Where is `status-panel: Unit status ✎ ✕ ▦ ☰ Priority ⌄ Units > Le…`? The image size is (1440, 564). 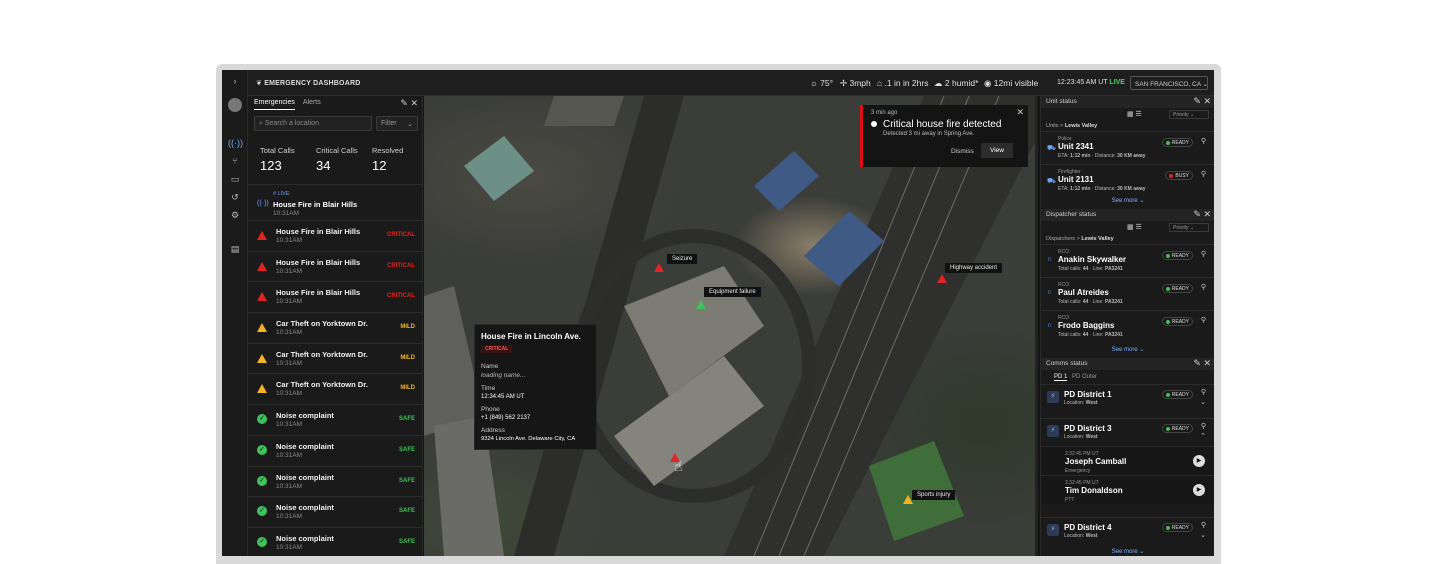
status-panel: Unit status ✎ ✕ ▦ ☰ Priority ⌄ Units > Le… is located at coordinates (1127, 326).